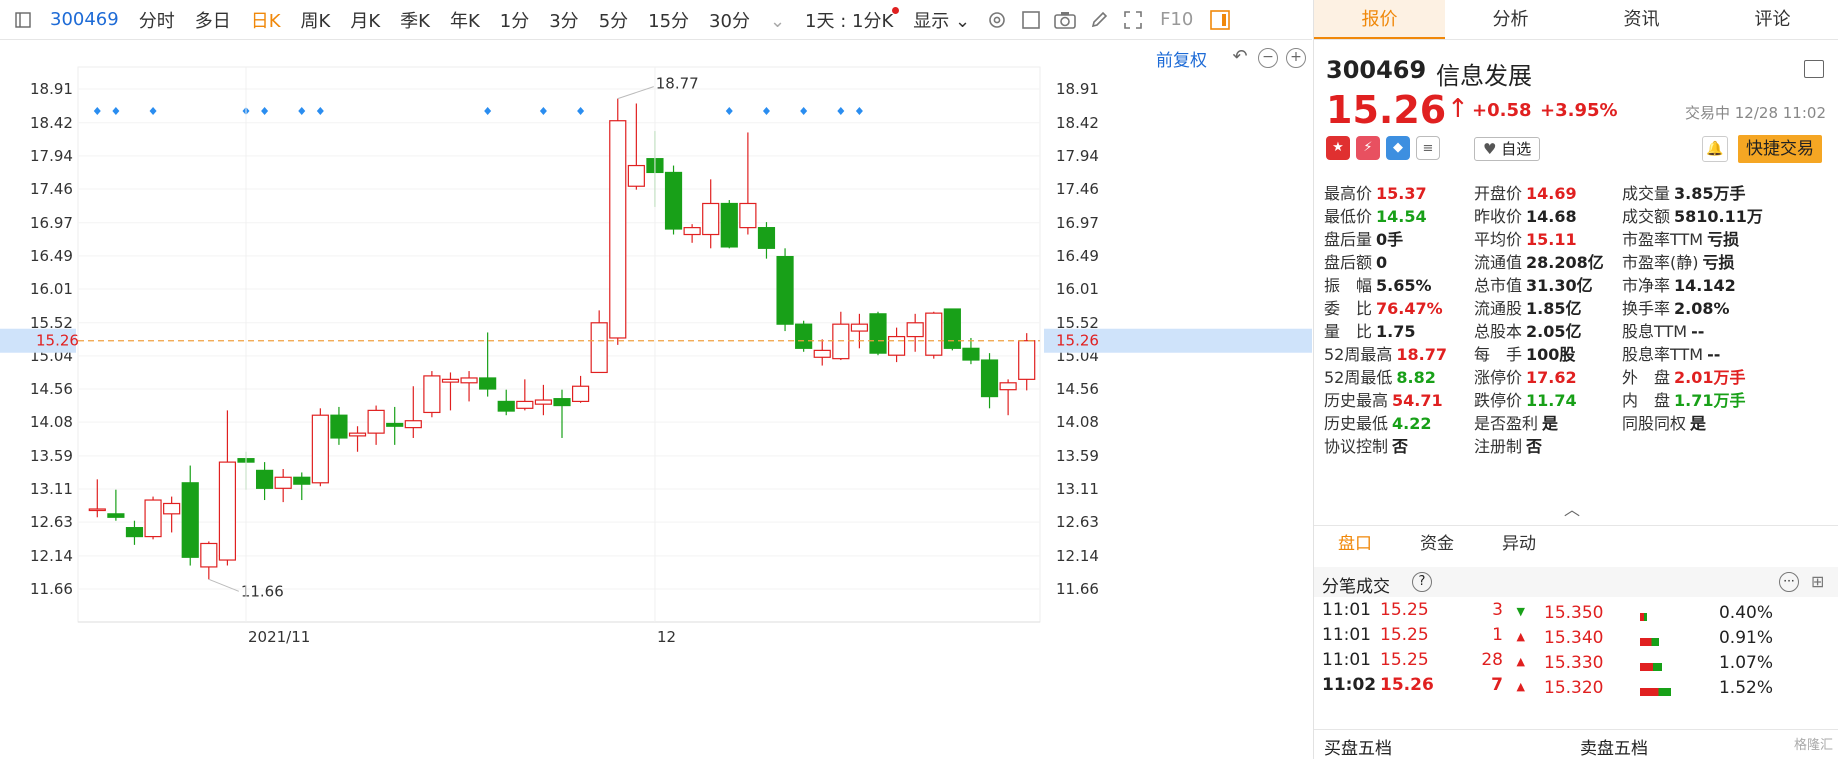  Describe the element at coordinates (1772, 19) in the screenshot. I see `panel-tab: 评论` at that location.